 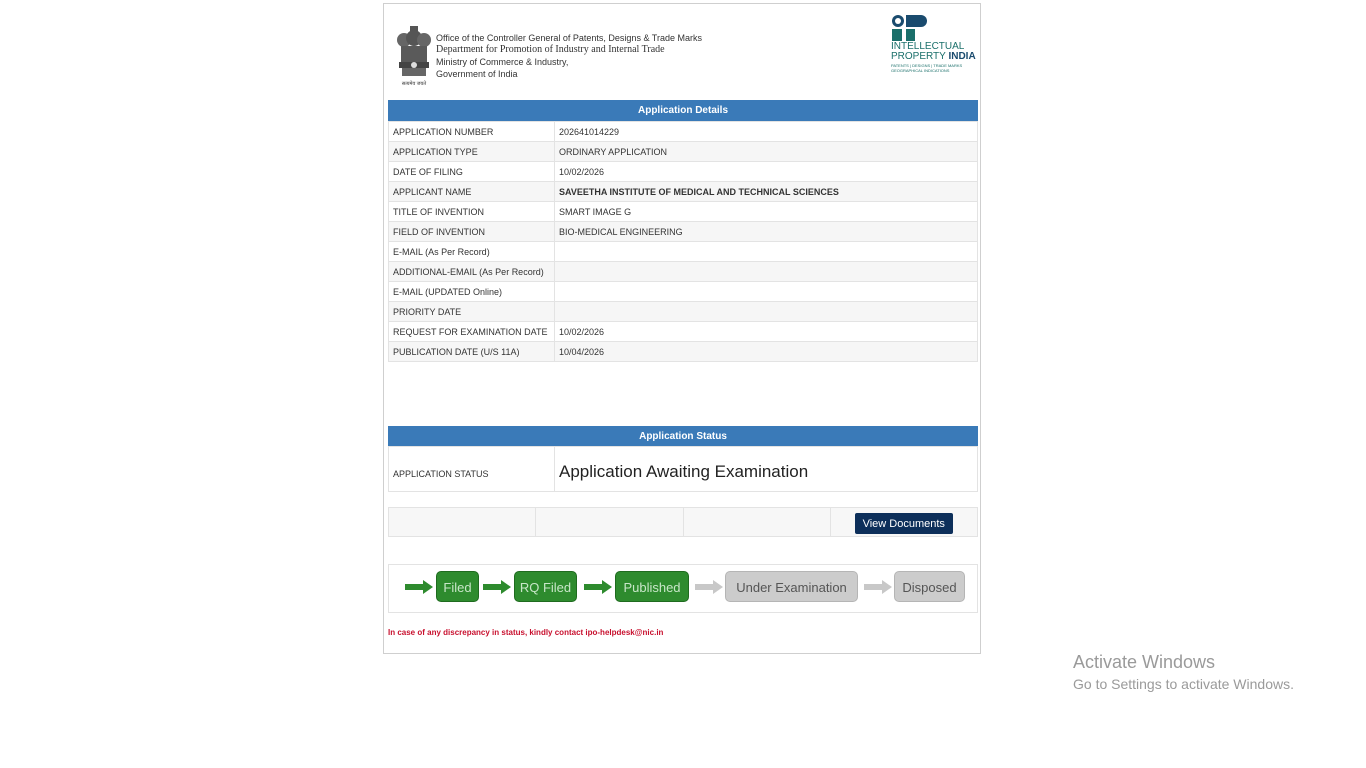 I want to click on row-label: PRIORITY DATE, so click(x=471, y=311).